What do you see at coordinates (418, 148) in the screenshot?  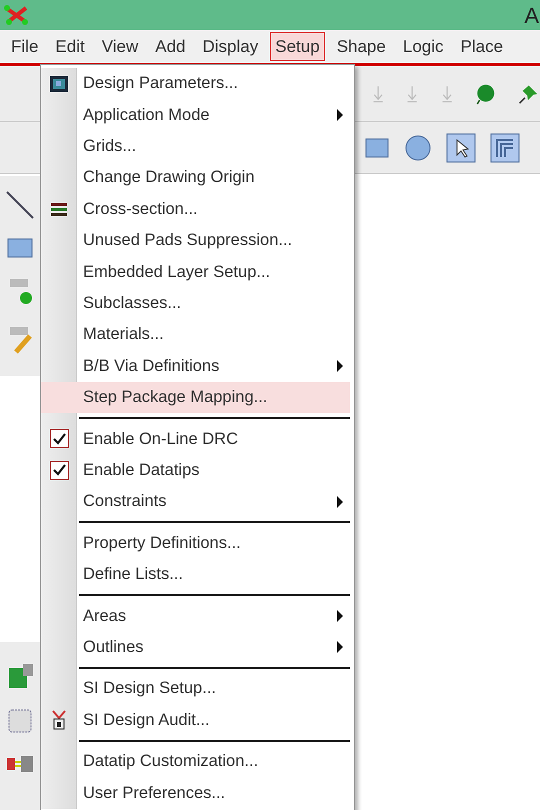 I see `circle-icon` at bounding box center [418, 148].